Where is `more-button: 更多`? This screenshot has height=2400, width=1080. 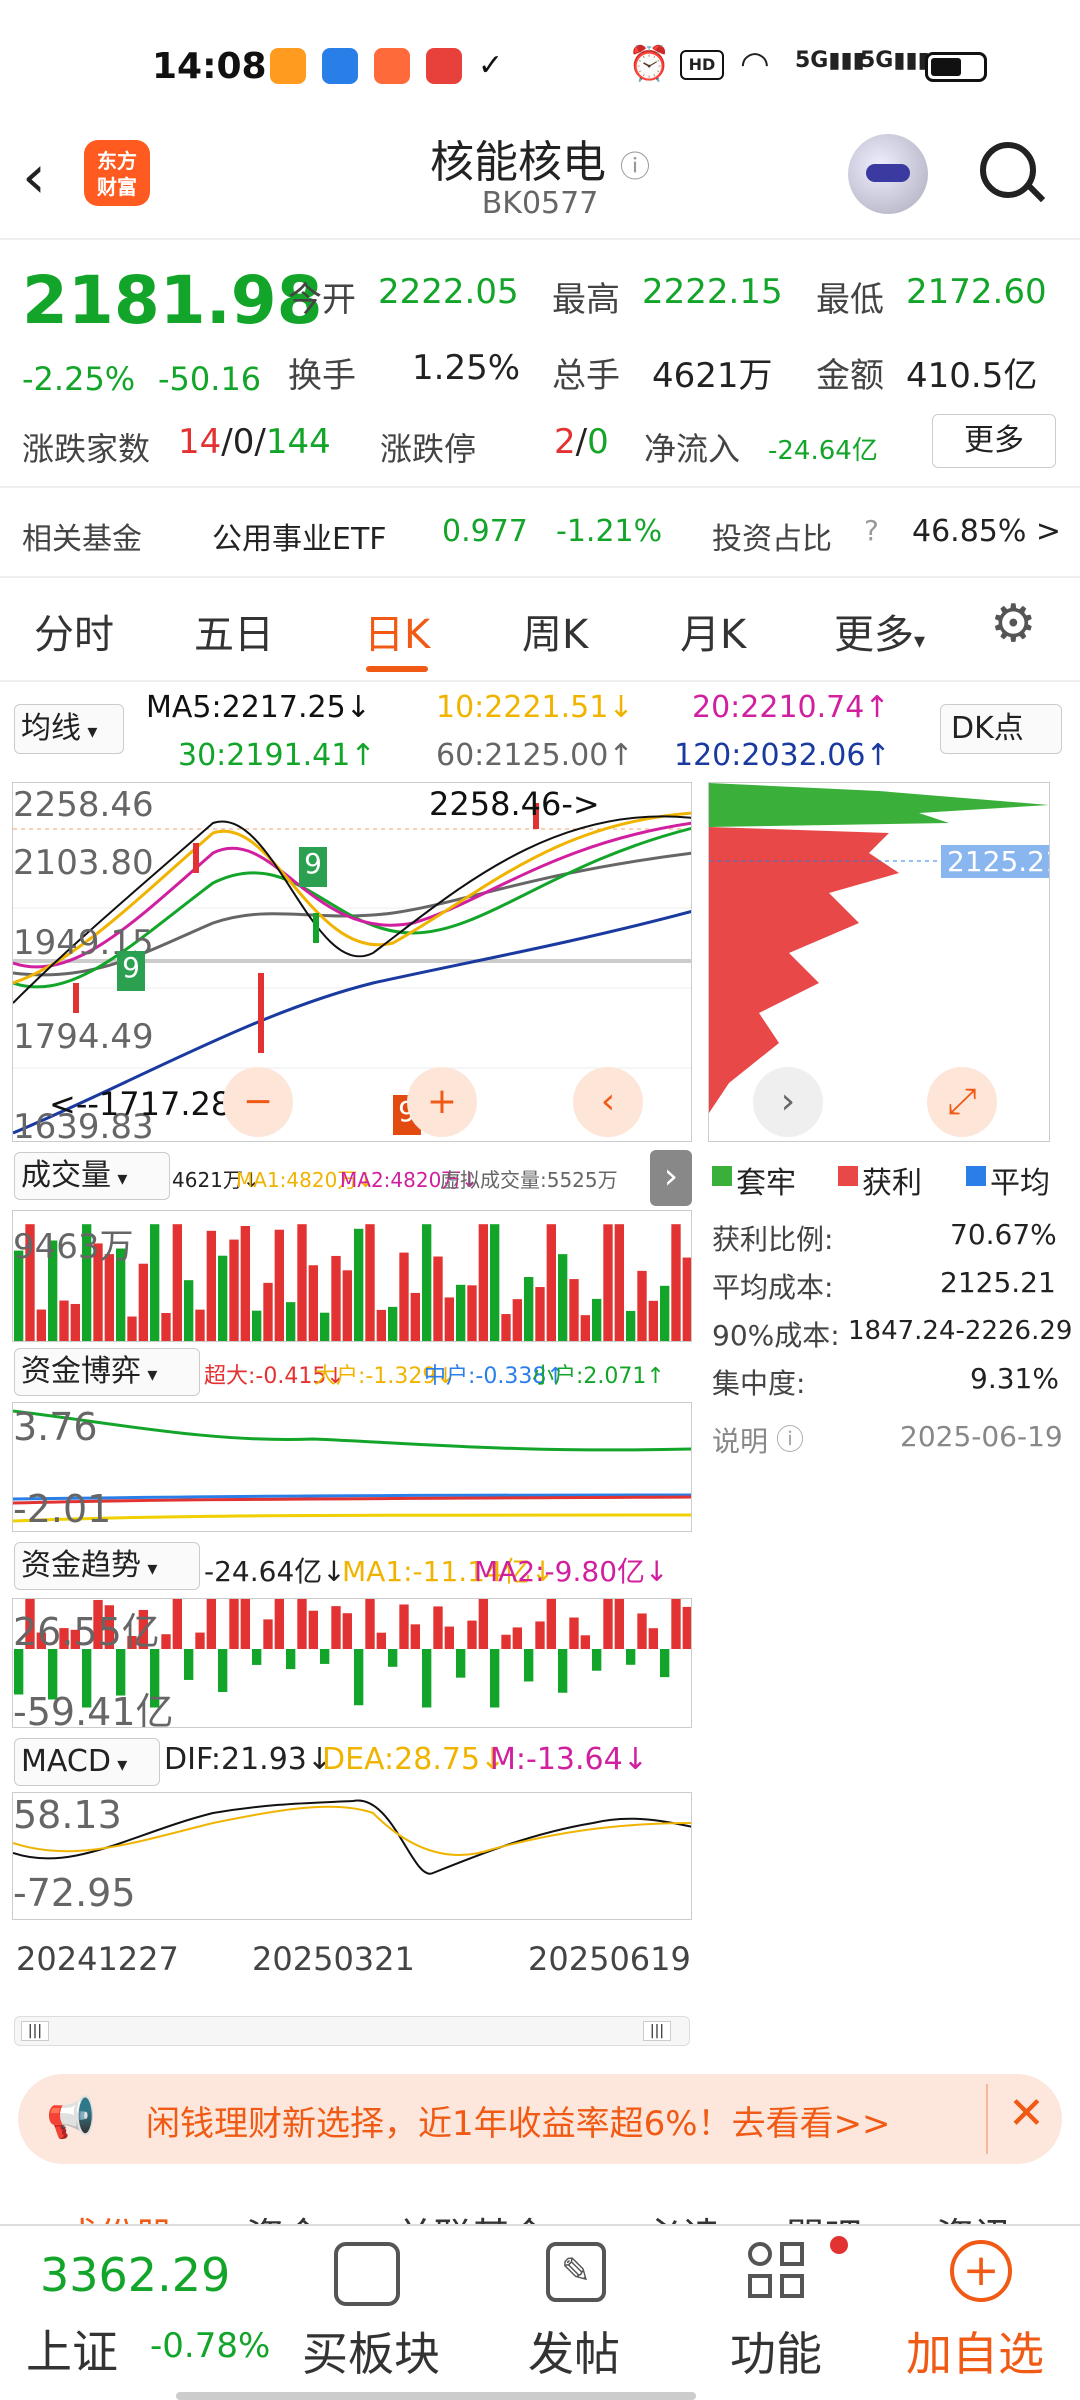 more-button: 更多 is located at coordinates (994, 441).